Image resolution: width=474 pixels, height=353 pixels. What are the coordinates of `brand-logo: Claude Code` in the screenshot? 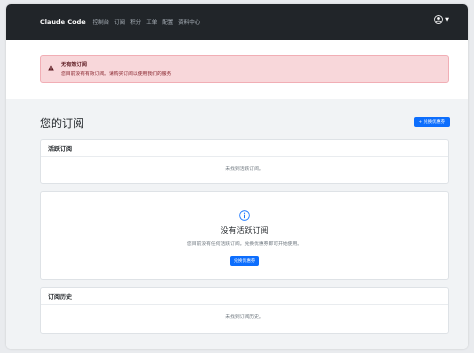 It's located at (63, 22).